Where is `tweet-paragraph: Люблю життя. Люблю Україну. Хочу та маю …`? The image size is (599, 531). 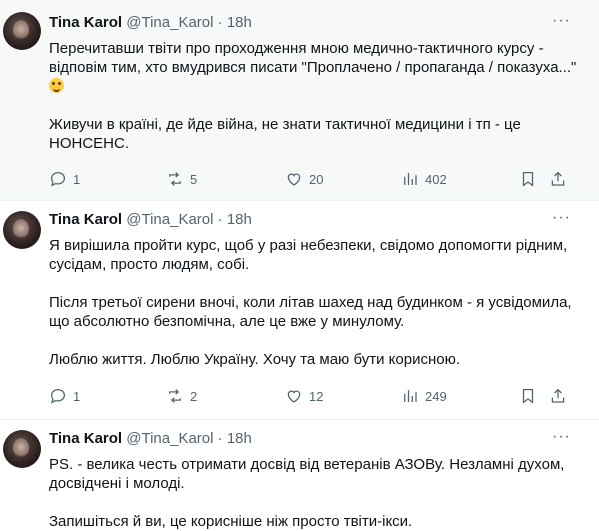
tweet-paragraph: Люблю життя. Люблю Україну. Хочу та маю … is located at coordinates (254, 359).